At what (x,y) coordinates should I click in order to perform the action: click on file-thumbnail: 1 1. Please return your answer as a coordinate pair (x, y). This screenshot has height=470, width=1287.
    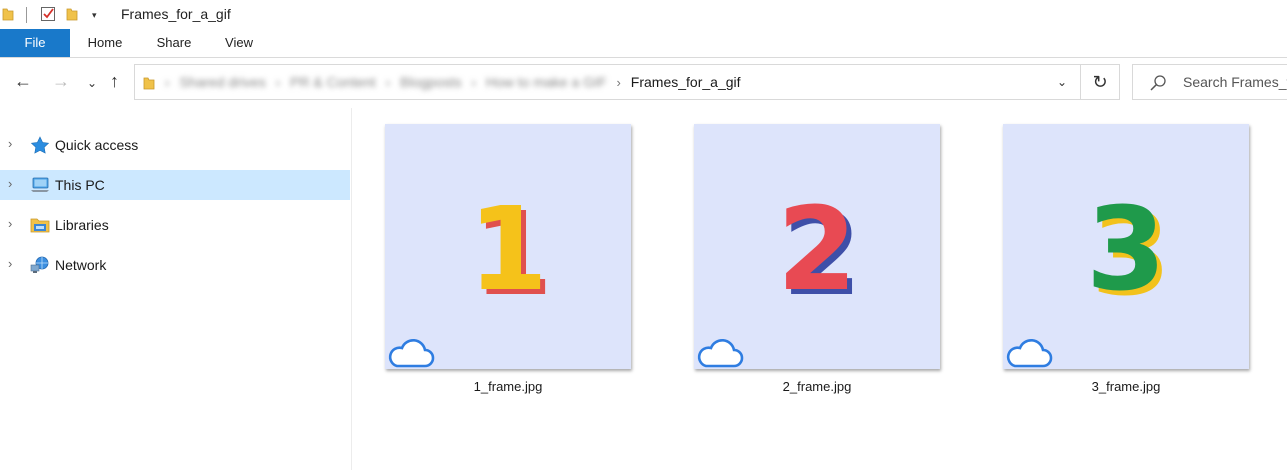
    Looking at the image, I should click on (508, 246).